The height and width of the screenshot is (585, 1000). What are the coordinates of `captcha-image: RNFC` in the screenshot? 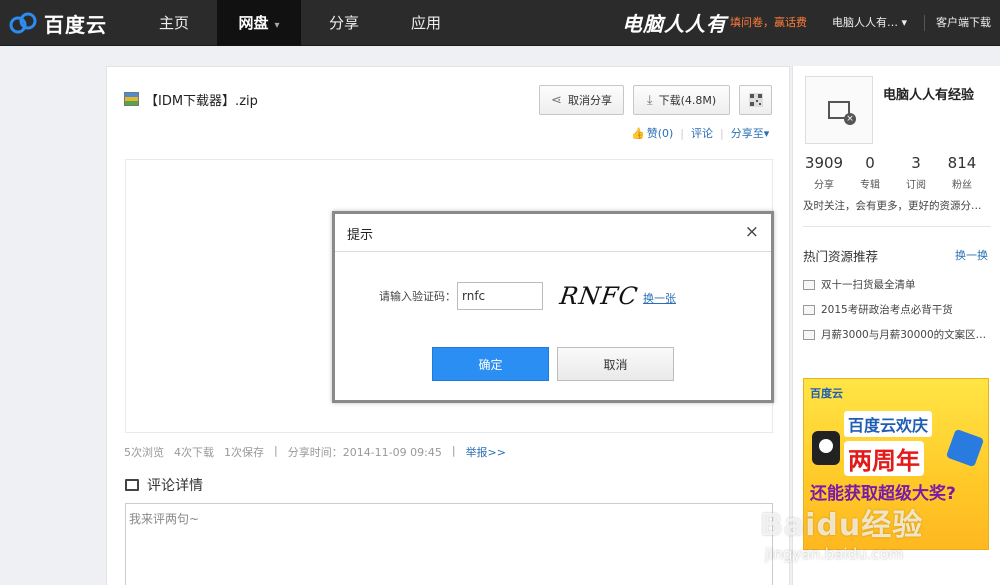 It's located at (599, 296).